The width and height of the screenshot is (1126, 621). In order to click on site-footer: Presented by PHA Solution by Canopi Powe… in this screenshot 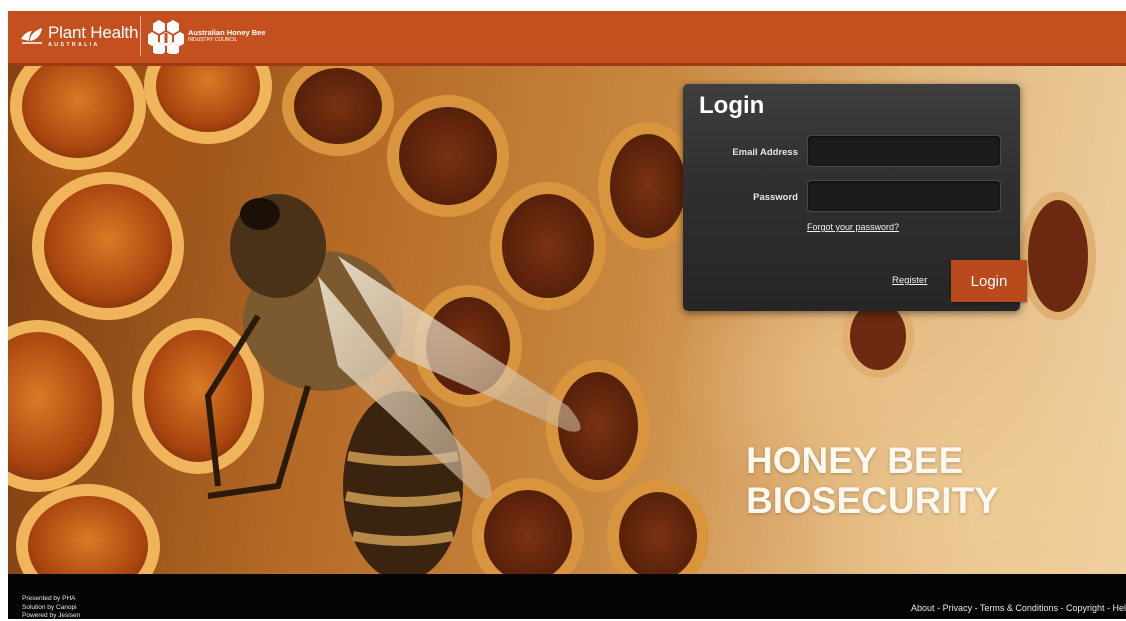, I will do `click(567, 596)`.